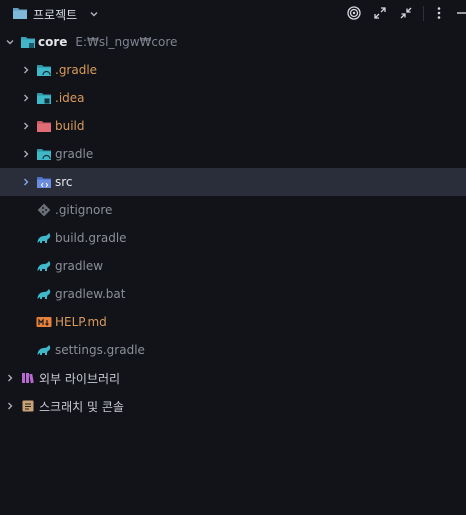 This screenshot has height=515, width=466. Describe the element at coordinates (44, 210) in the screenshot. I see `git-icon` at that location.